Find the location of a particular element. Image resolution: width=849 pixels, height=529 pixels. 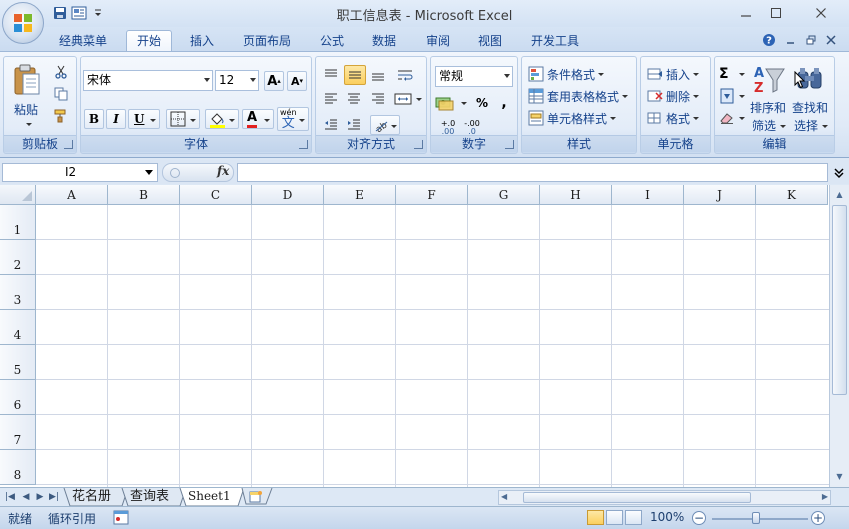

column-header-c: C is located at coordinates (216, 195).